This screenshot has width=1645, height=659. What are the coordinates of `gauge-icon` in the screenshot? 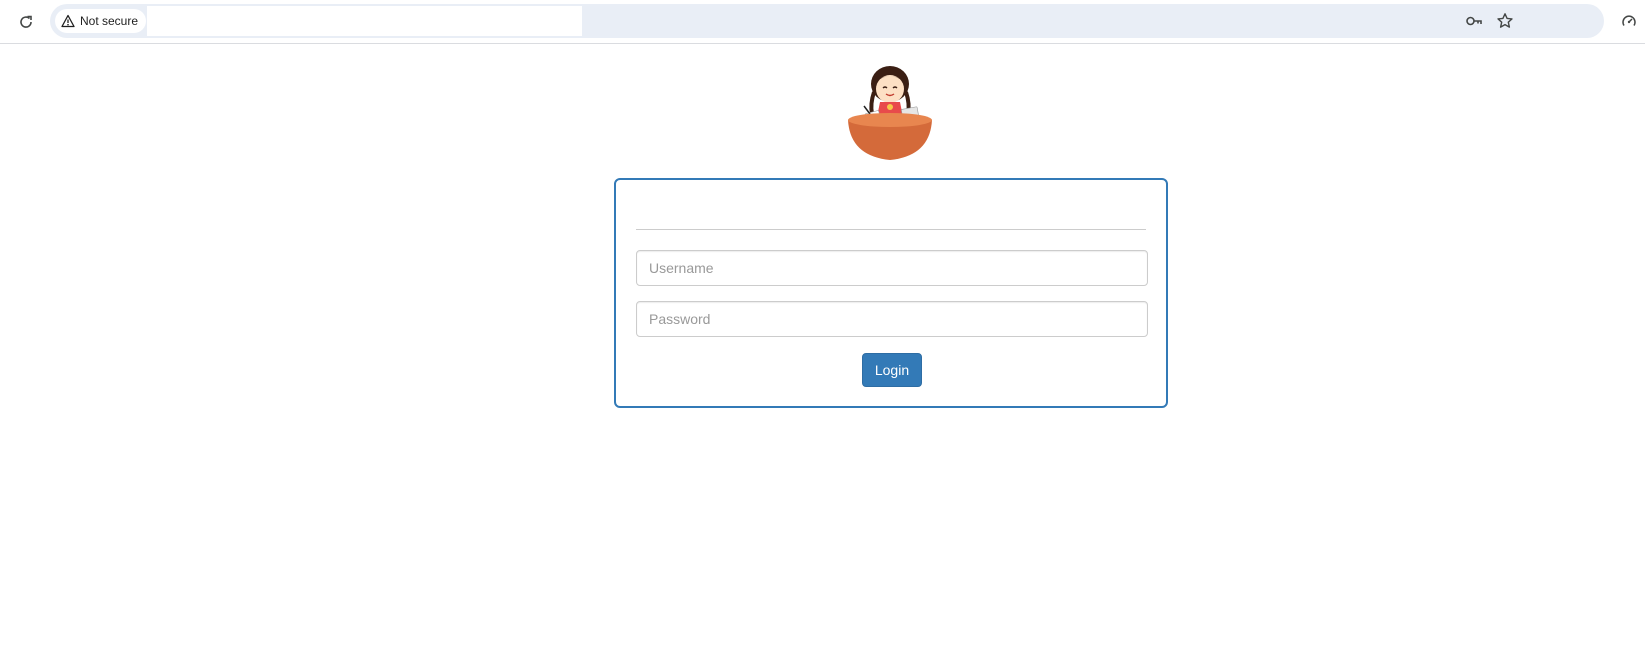 It's located at (1629, 20).